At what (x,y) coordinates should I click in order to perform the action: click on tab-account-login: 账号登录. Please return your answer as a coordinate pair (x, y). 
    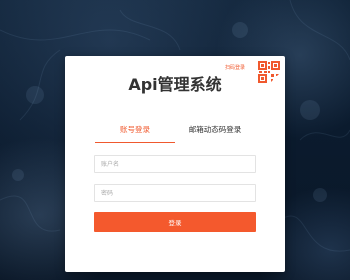
    Looking at the image, I should click on (135, 132).